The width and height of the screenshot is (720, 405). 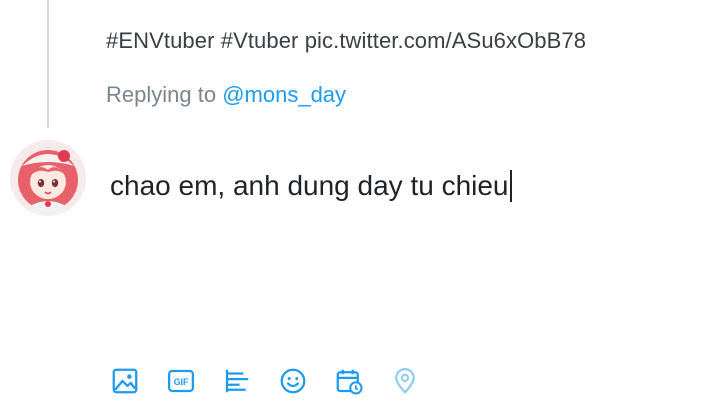 I want to click on replying-to-prefix: Replying to, so click(x=161, y=94).